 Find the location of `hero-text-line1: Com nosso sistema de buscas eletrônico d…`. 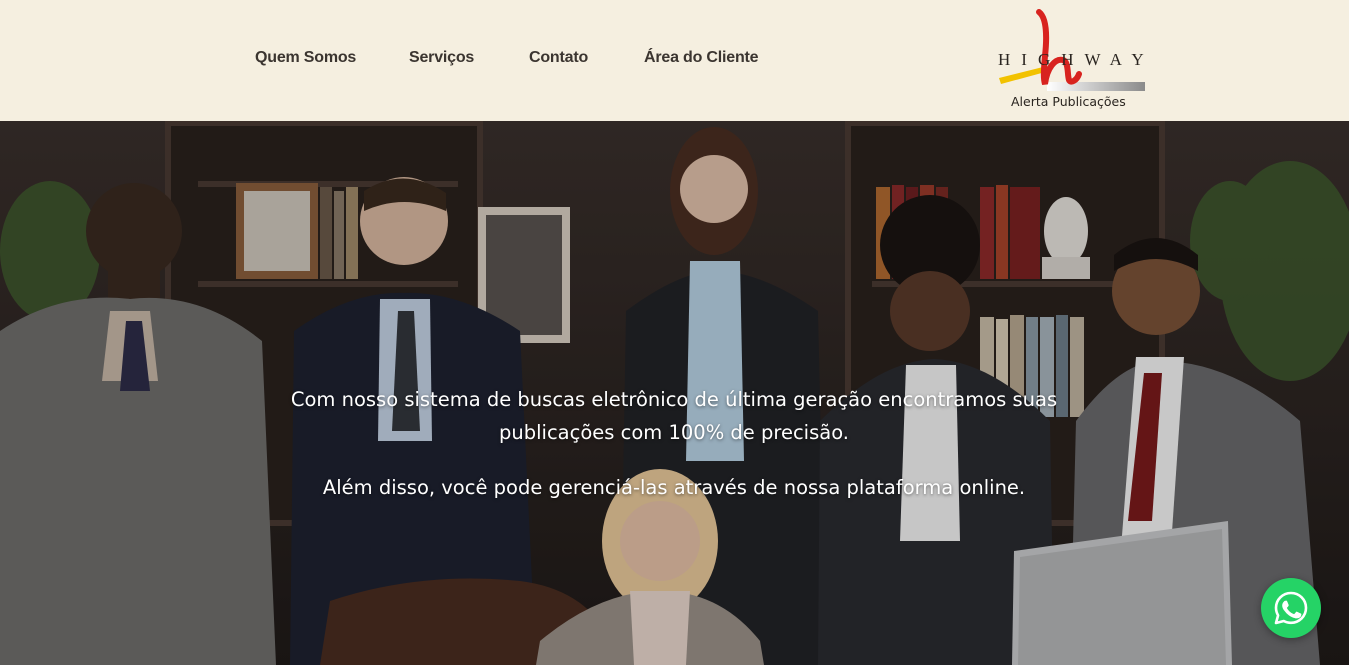

hero-text-line1: Com nosso sistema de buscas eletrônico d… is located at coordinates (674, 416).